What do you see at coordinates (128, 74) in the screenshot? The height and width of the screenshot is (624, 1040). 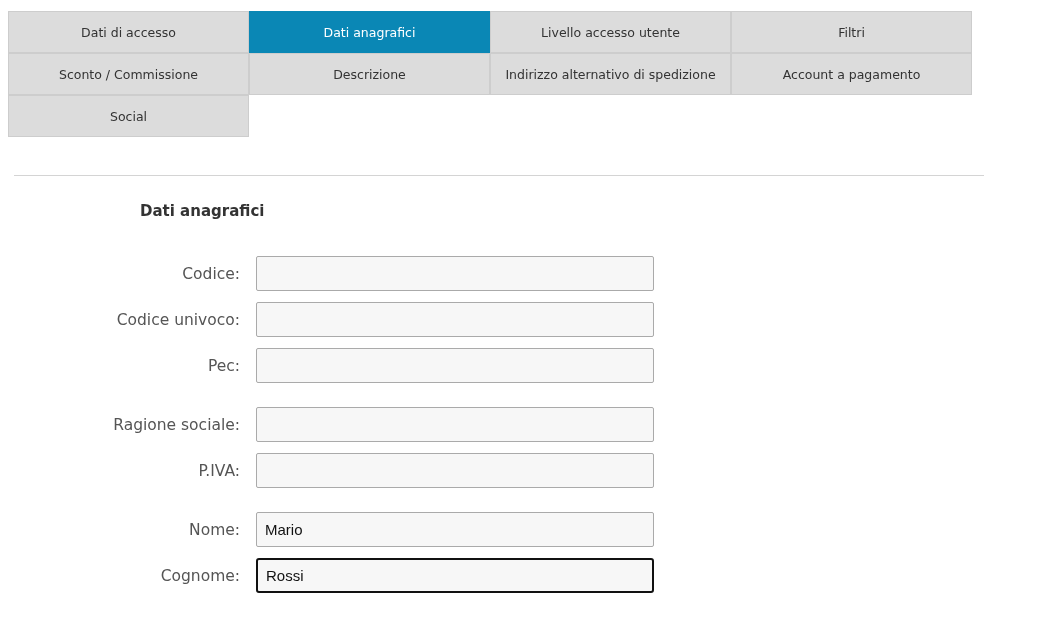 I see `tab: Sconto / Commissione` at bounding box center [128, 74].